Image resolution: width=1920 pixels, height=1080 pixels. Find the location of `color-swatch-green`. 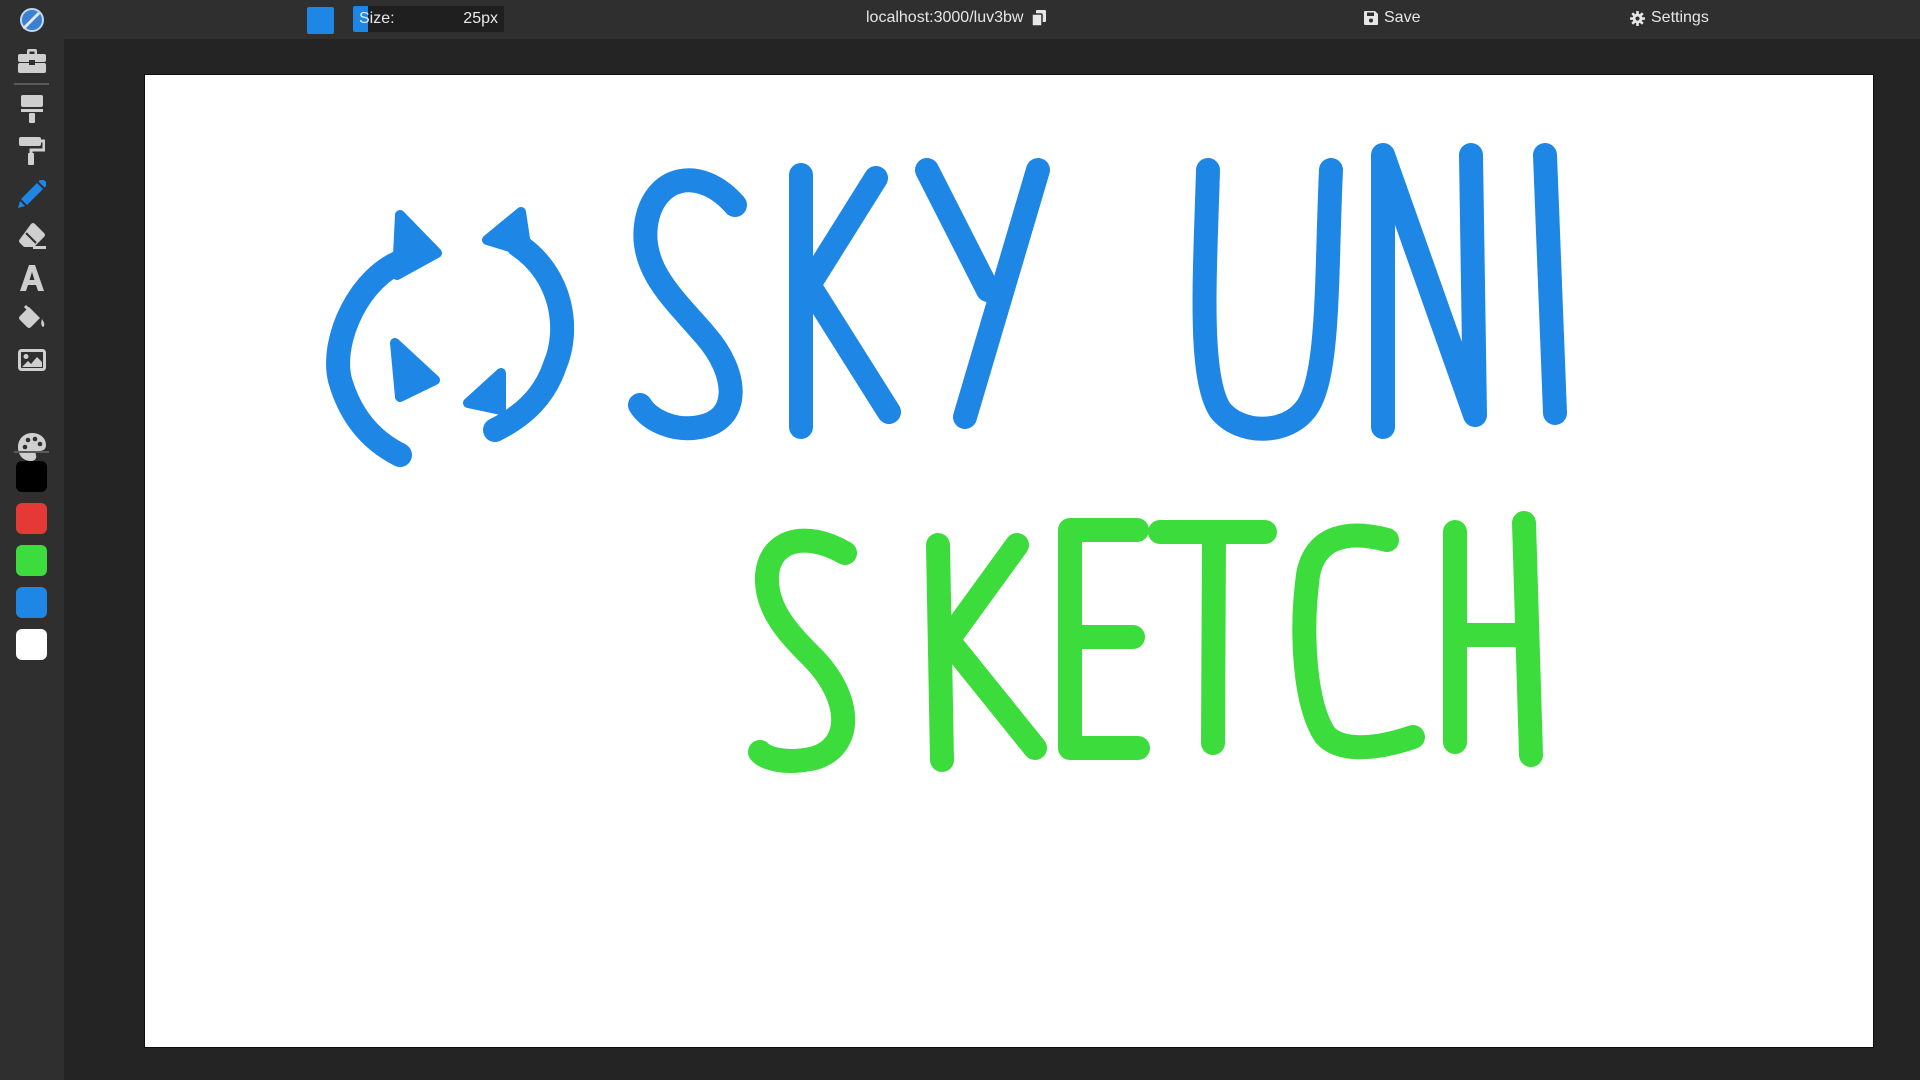

color-swatch-green is located at coordinates (31, 560).